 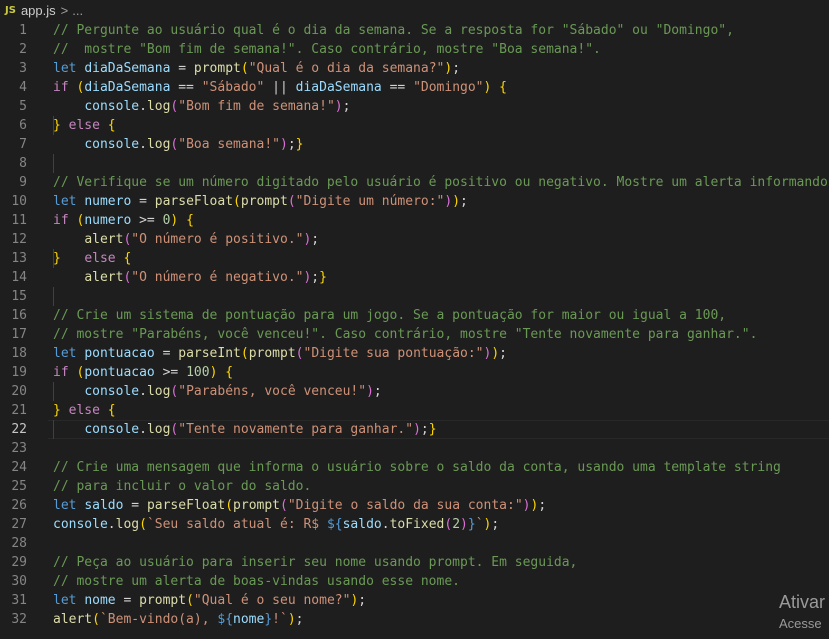 What do you see at coordinates (414, 277) in the screenshot?
I see `code-line: 14 alert("O número é negativo.");}` at bounding box center [414, 277].